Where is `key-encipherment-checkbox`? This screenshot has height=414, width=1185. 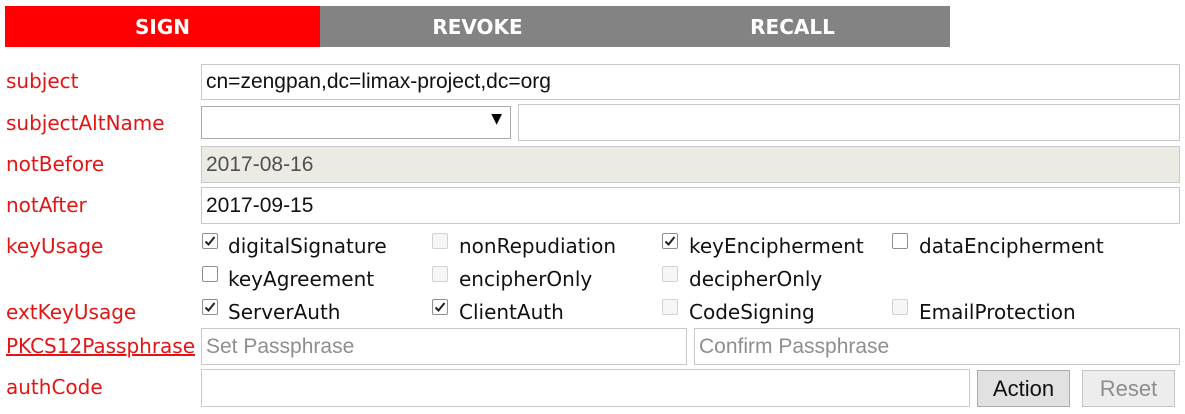
key-encipherment-checkbox is located at coordinates (670, 241).